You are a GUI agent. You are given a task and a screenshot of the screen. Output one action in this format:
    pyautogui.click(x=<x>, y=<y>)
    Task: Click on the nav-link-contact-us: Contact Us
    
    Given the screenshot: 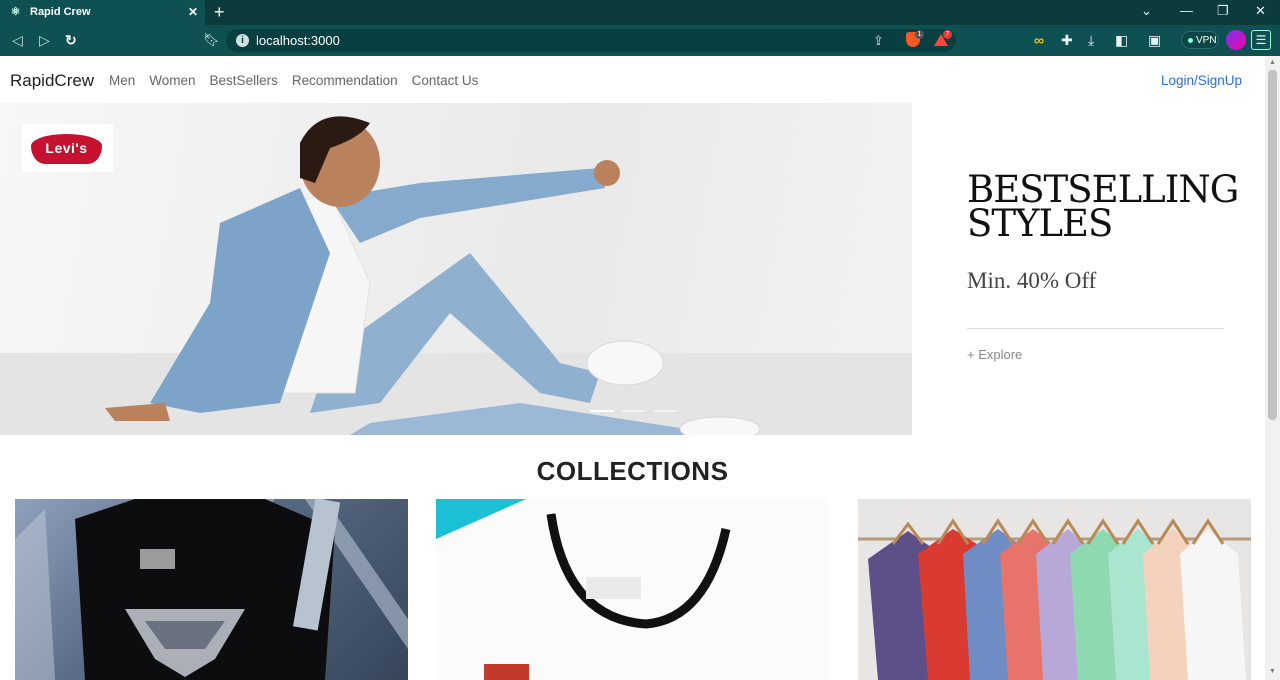 What is the action you would take?
    pyautogui.click(x=445, y=80)
    